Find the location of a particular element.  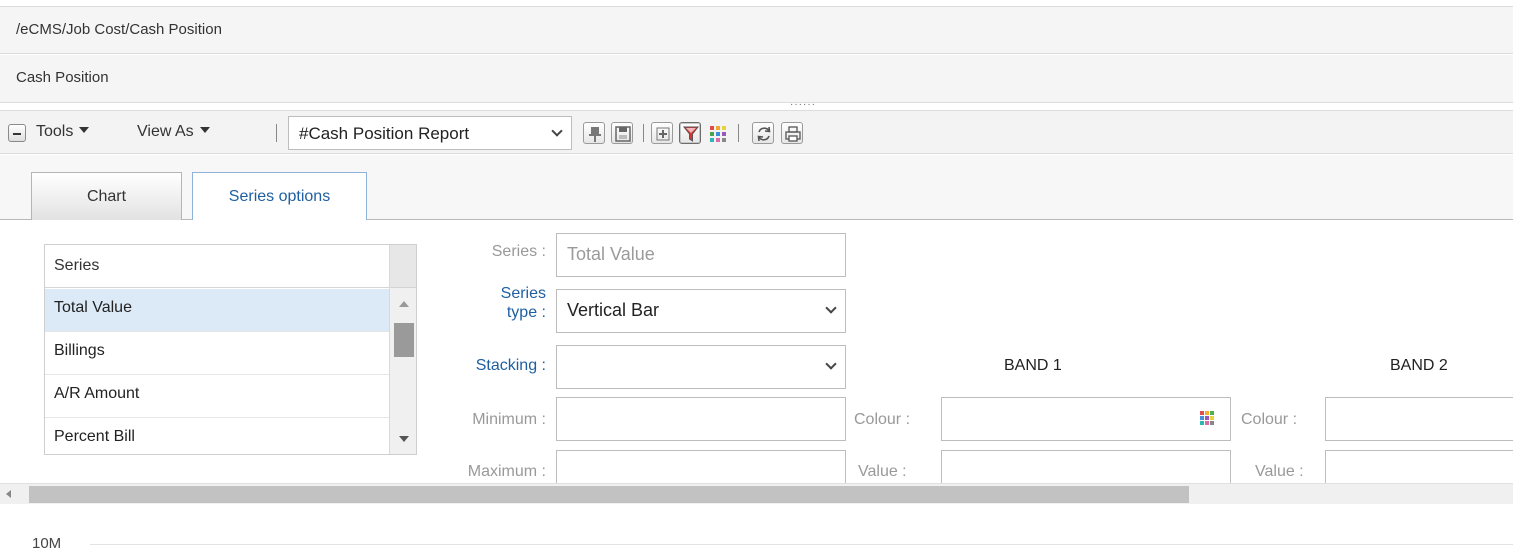

page-title: Cash Position is located at coordinates (62, 77).